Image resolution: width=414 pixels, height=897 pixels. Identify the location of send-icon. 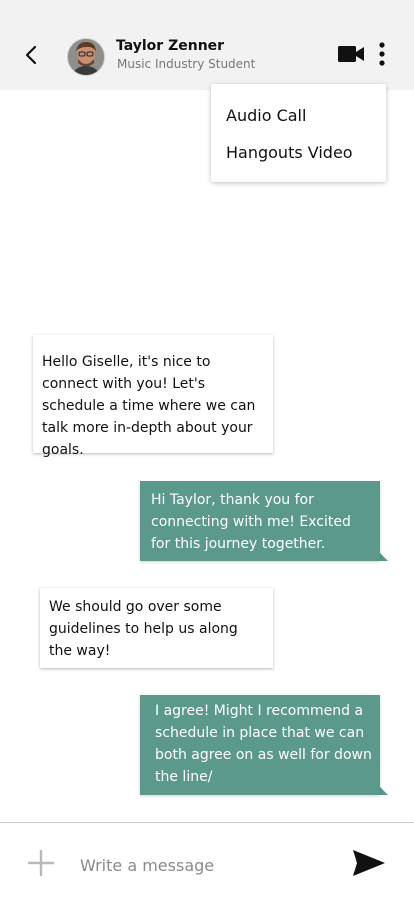
(369, 863).